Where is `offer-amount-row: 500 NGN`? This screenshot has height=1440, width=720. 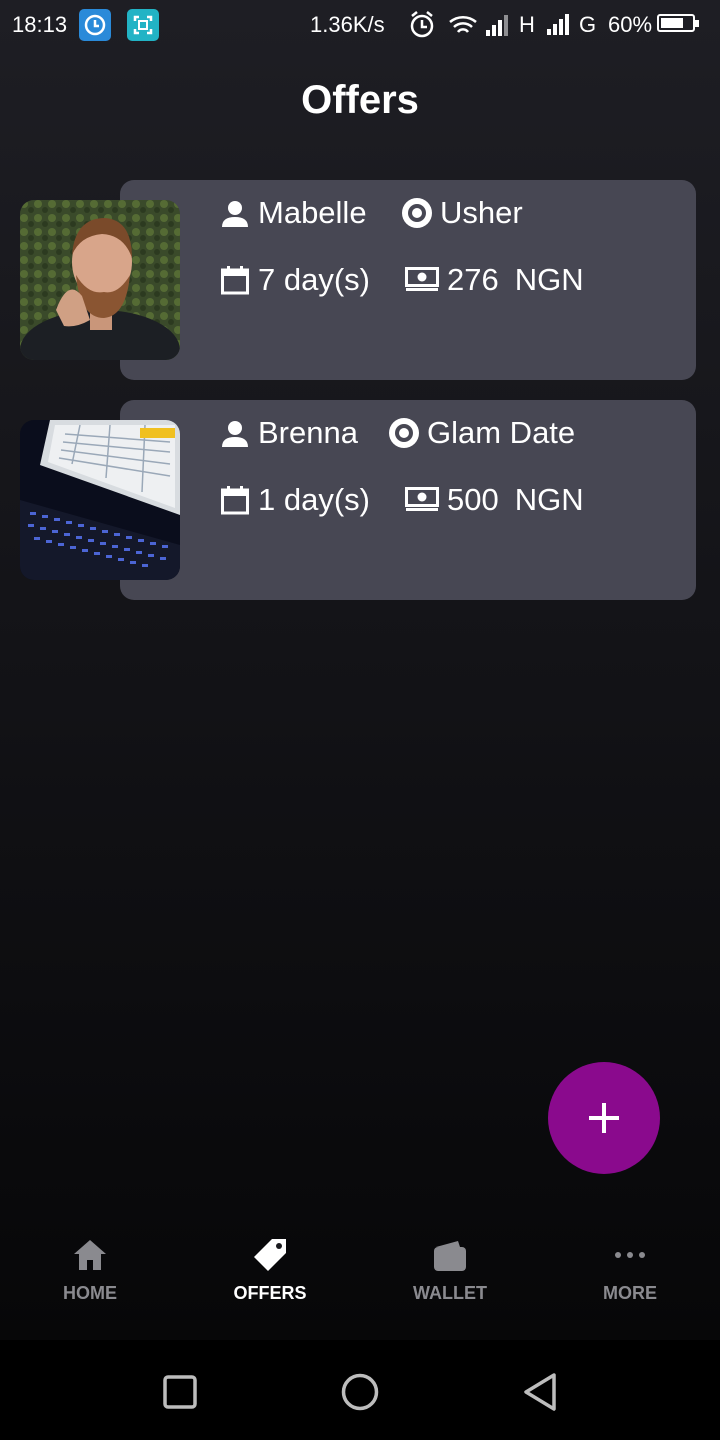
offer-amount-row: 500 NGN is located at coordinates (494, 500).